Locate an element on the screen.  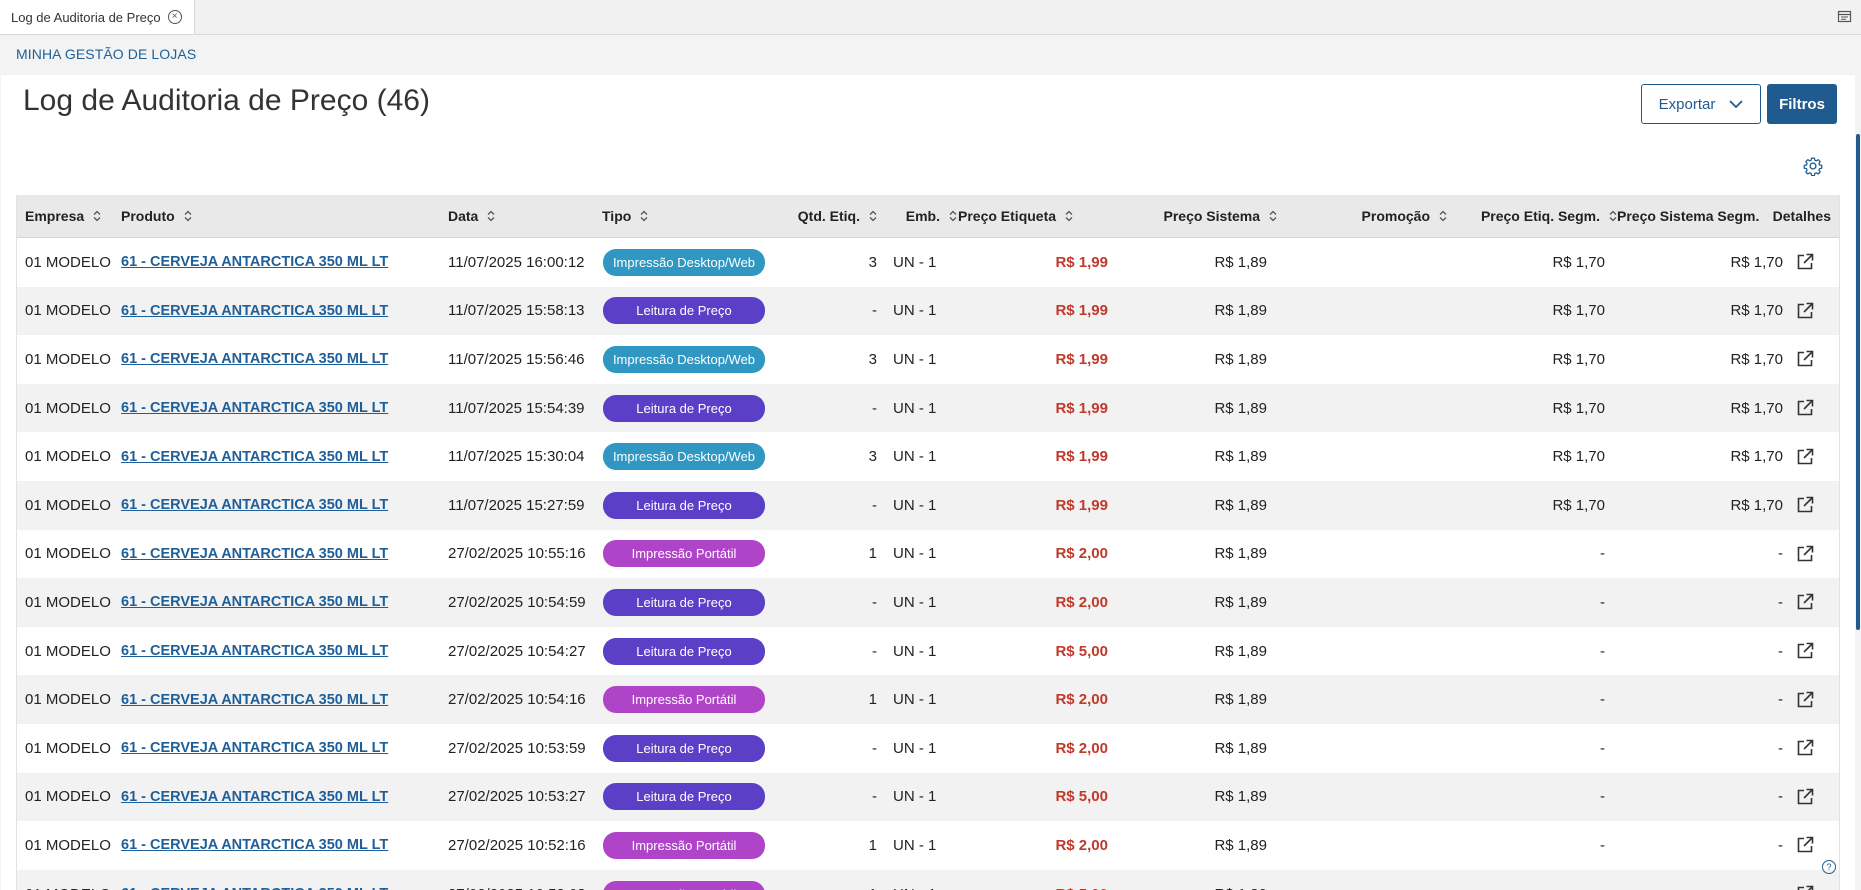
column-header-preco-etiq-segm: Preço Etiq. Segm. is located at coordinates (1532, 216).